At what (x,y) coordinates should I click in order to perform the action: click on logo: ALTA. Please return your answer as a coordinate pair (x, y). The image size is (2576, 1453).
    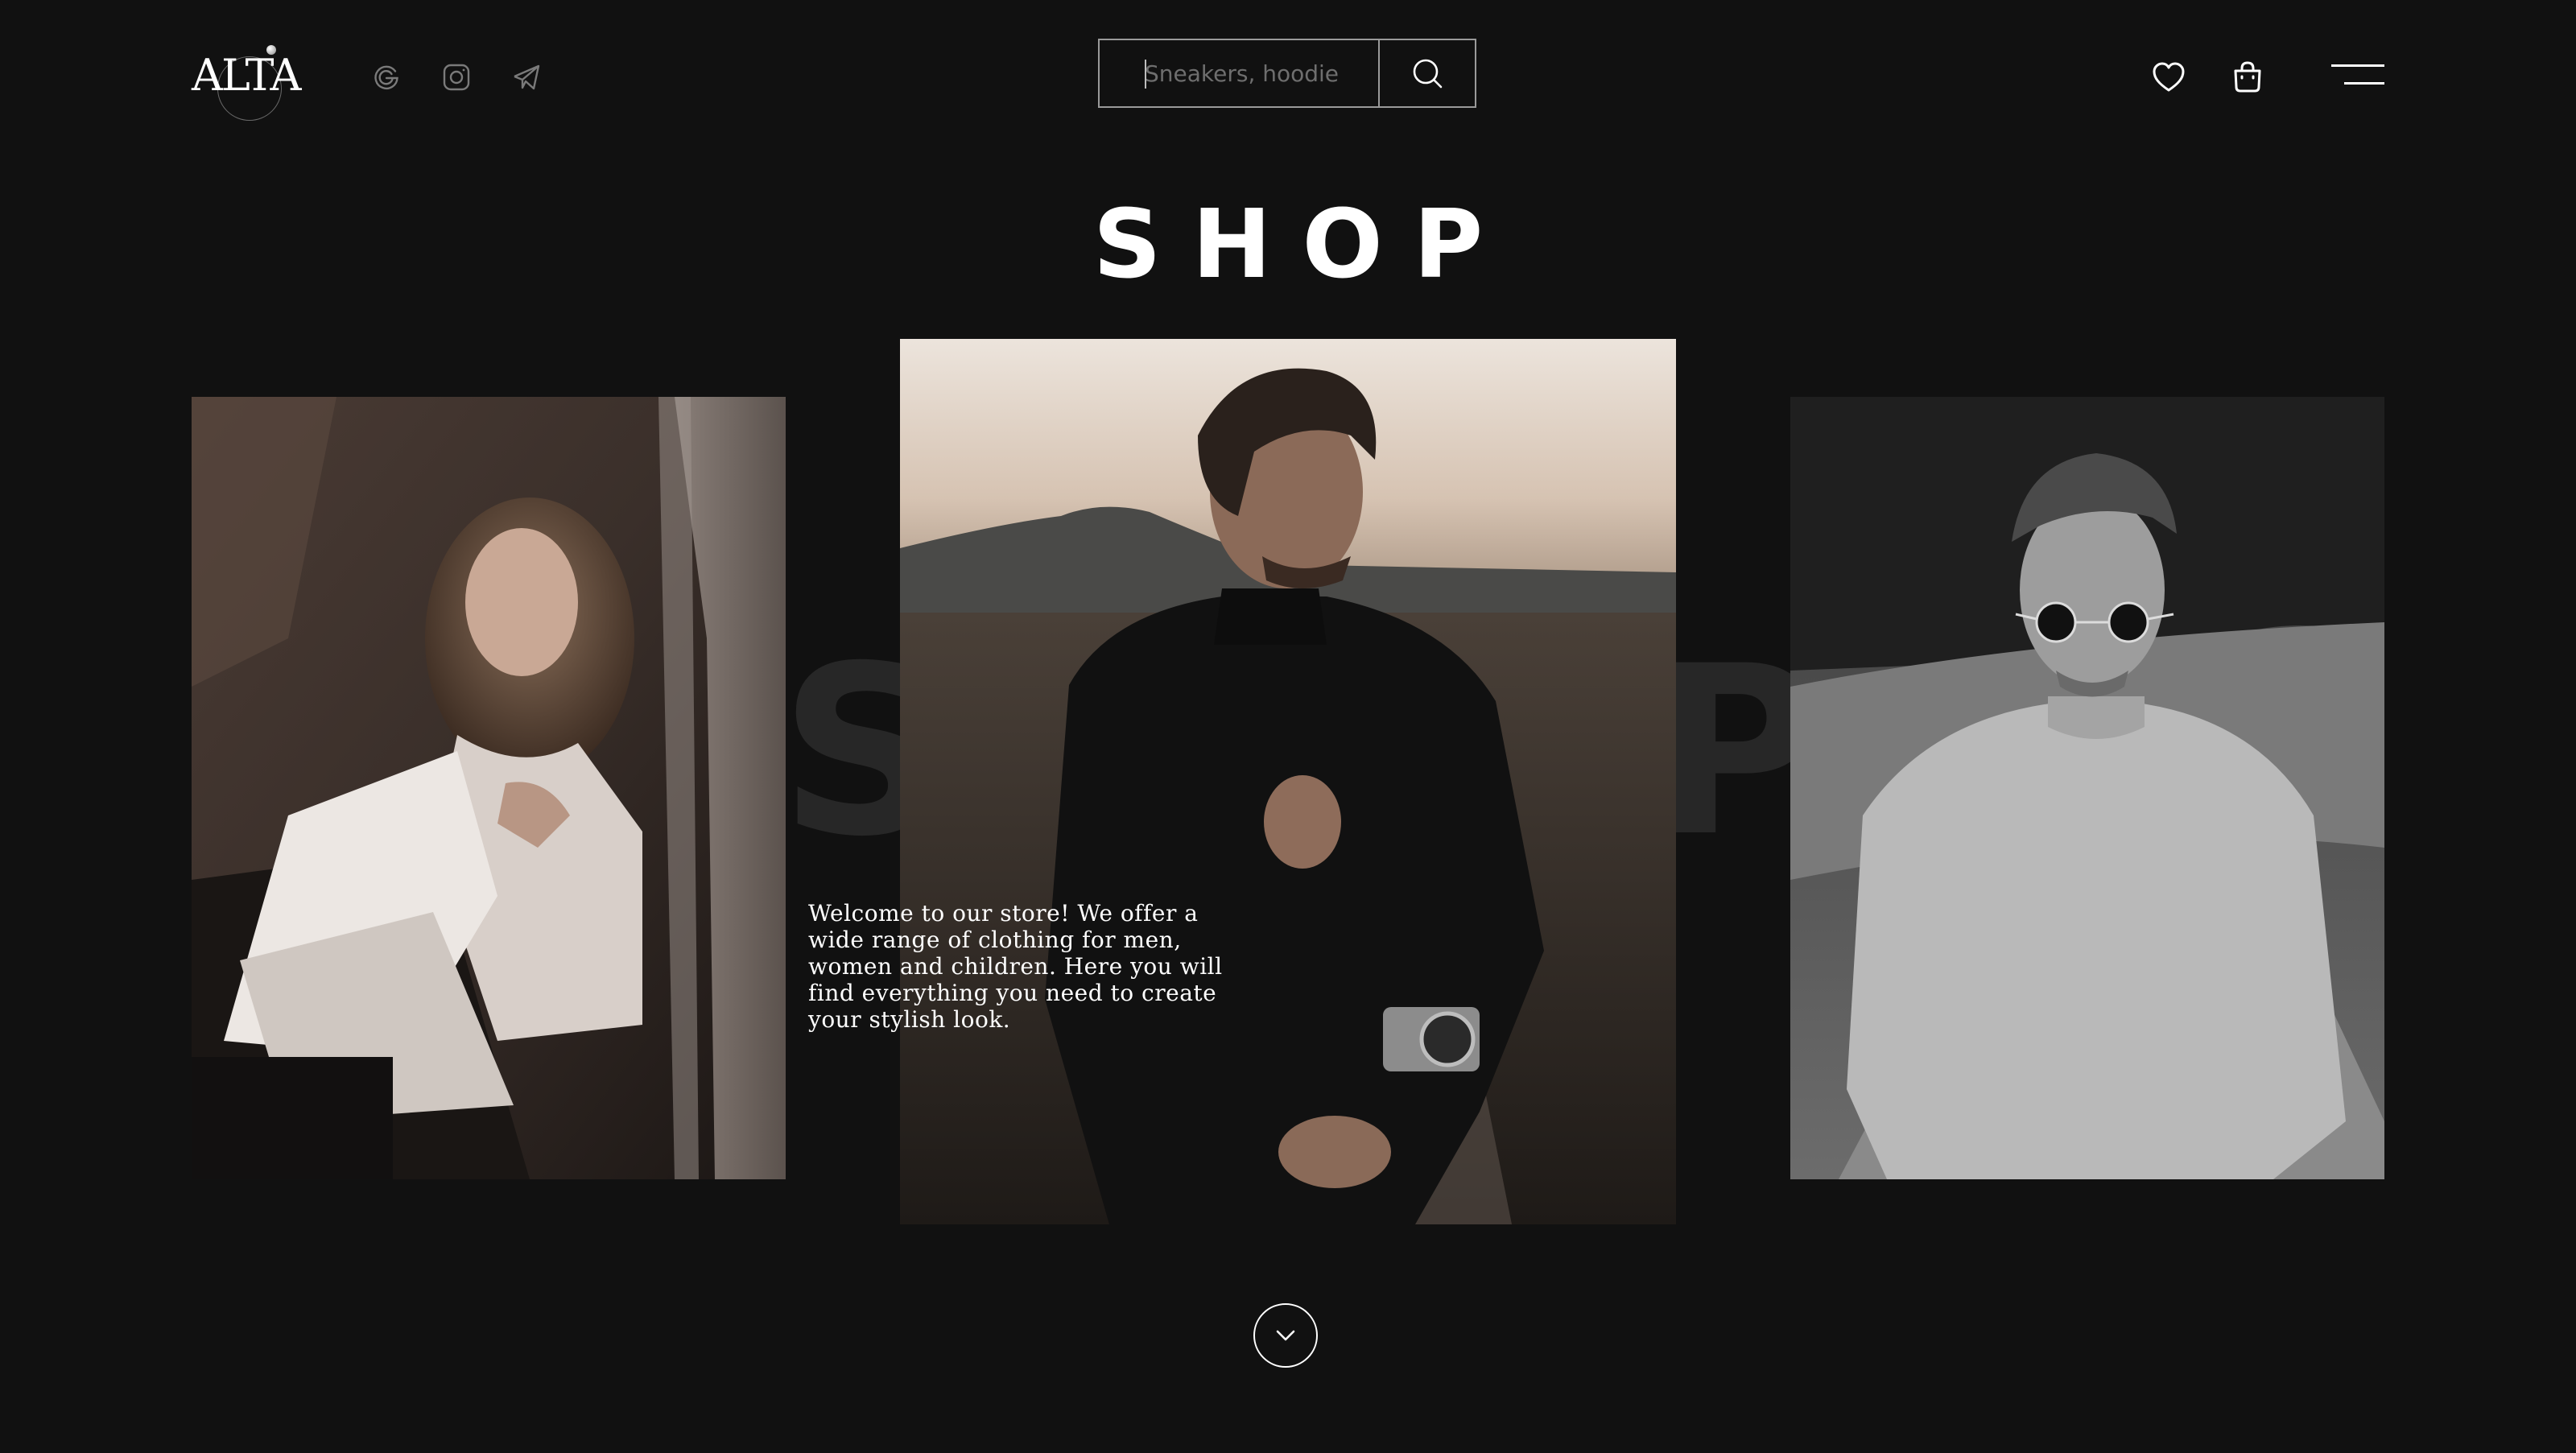
    Looking at the image, I should click on (247, 82).